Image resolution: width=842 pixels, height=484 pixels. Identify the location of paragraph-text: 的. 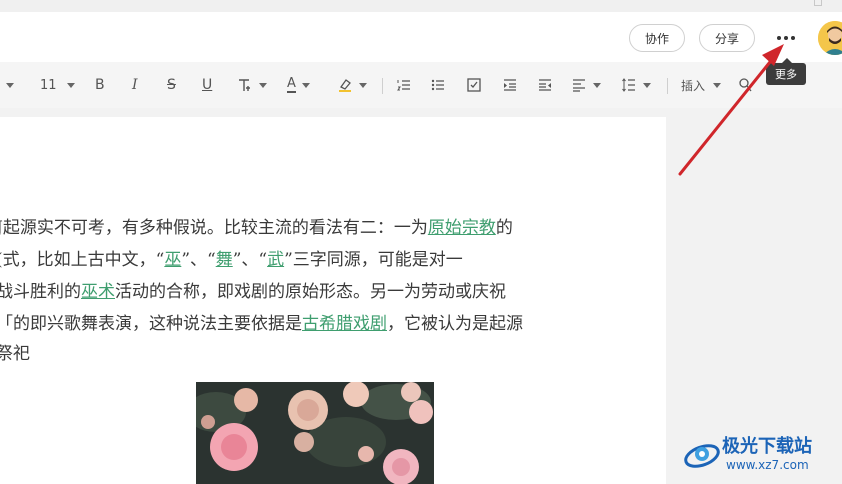
(504, 228).